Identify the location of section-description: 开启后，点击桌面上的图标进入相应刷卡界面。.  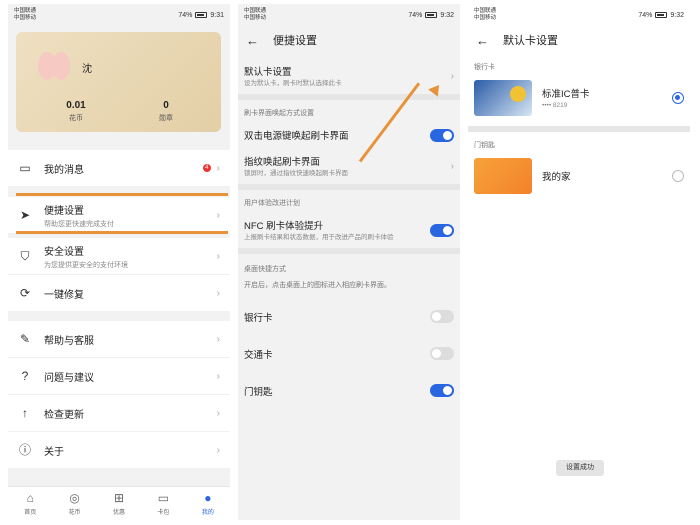
(317, 285).